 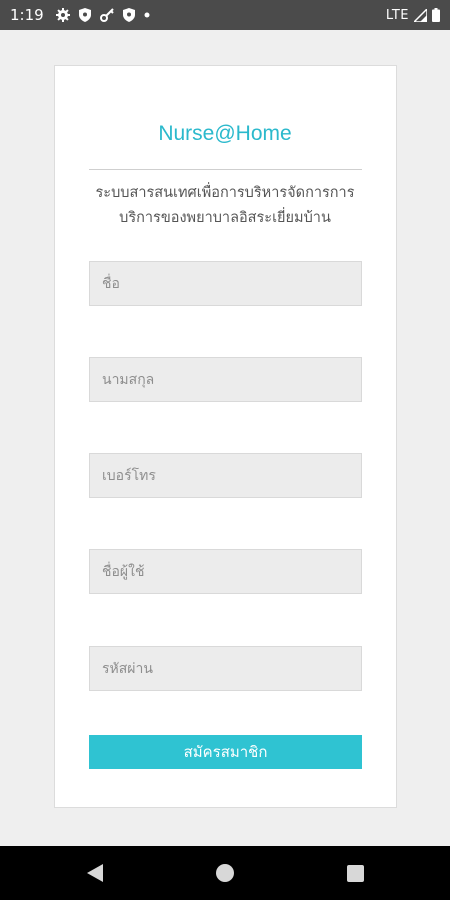 What do you see at coordinates (129, 475) in the screenshot?
I see `phone-placeholder: เบอร์โทร` at bounding box center [129, 475].